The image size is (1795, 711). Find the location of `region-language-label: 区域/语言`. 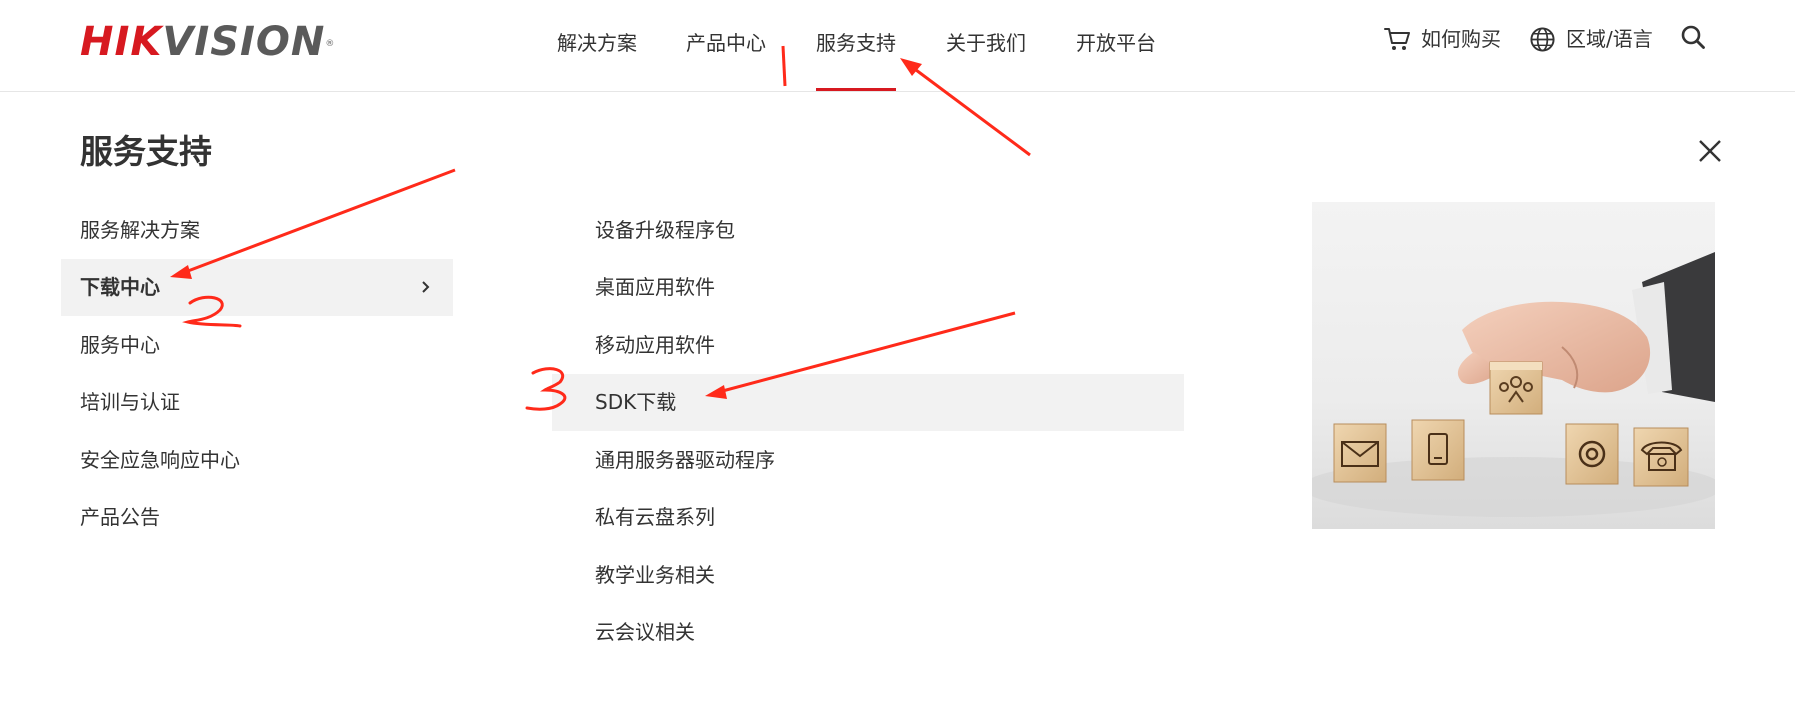

region-language-label: 区域/语言 is located at coordinates (1609, 39).